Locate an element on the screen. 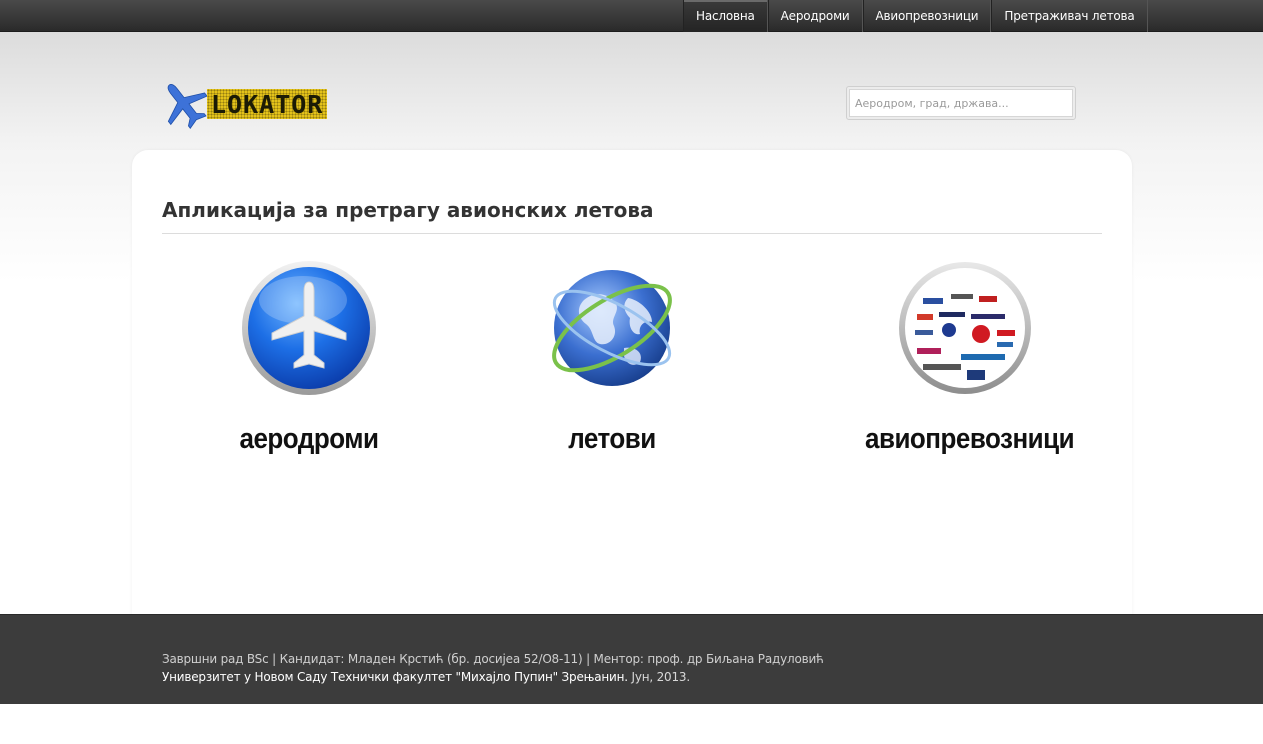 The width and height of the screenshot is (1263, 744). page-title: Апликација за претрагу авионских летова is located at coordinates (632, 216).